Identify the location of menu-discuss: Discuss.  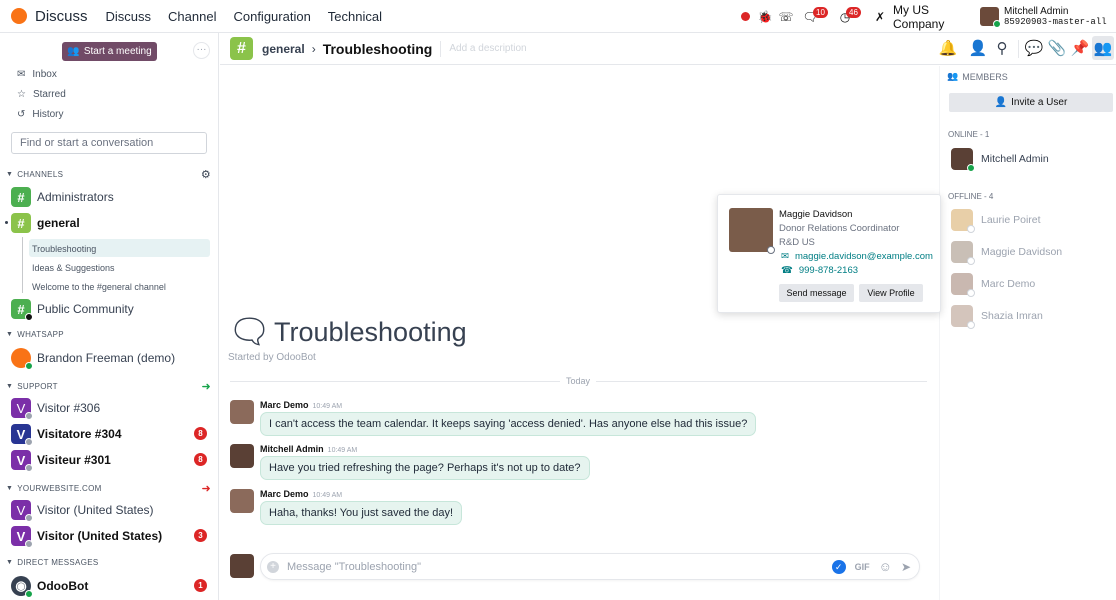
(129, 16).